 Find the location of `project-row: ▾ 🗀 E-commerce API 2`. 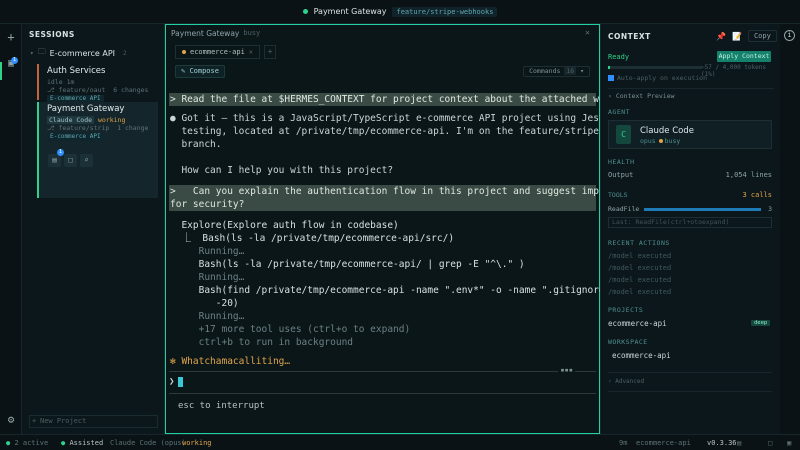

project-row: ▾ 🗀 E-commerce API 2 is located at coordinates (78, 53).